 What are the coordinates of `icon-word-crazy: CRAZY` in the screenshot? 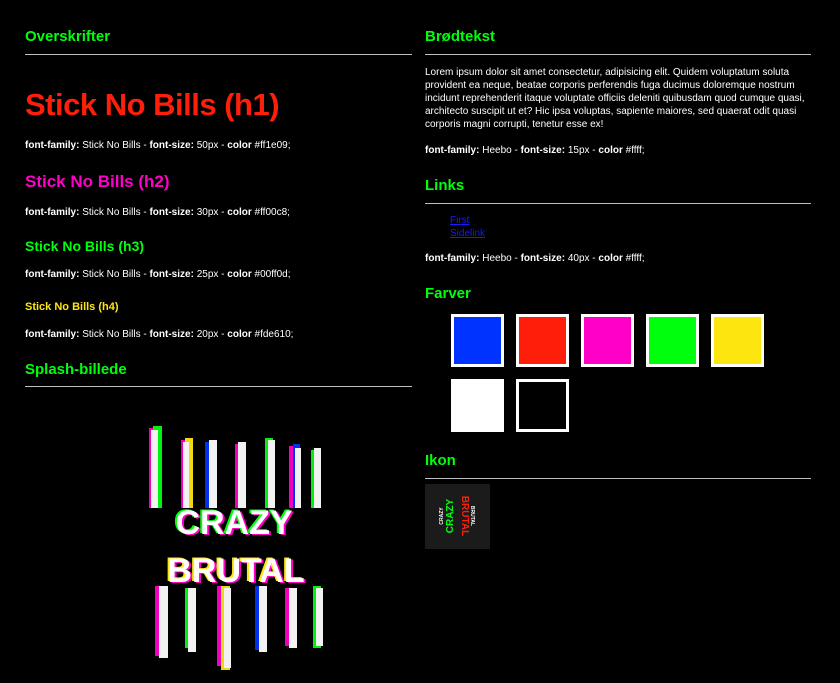 It's located at (450, 515).